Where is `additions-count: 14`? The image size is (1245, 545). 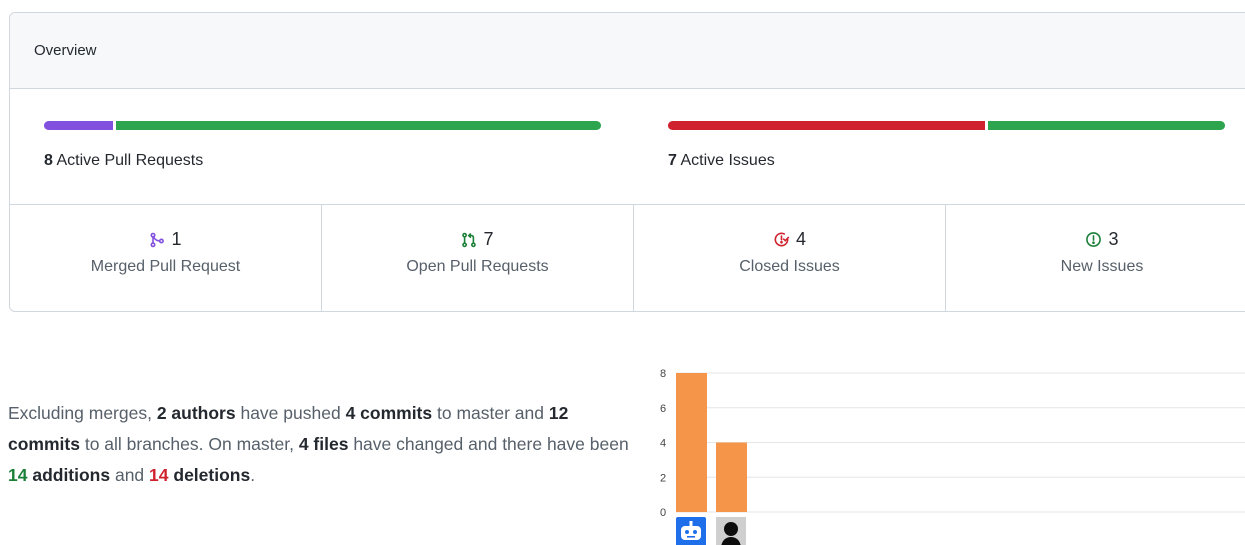 additions-count: 14 is located at coordinates (18, 475).